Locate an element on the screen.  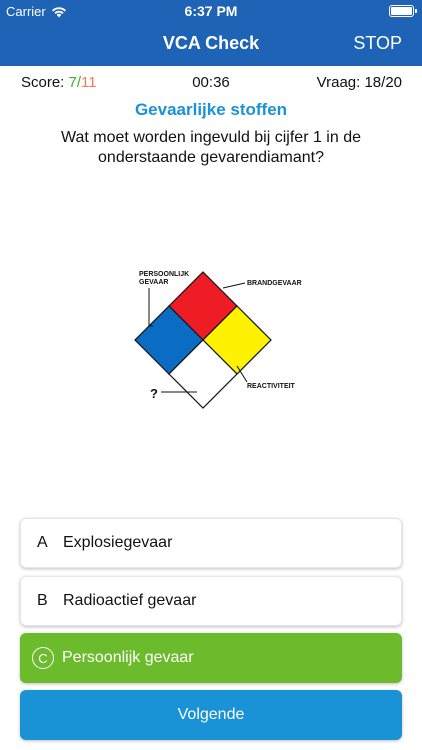
label-persoonlijk-gevaar-line1: PERSOONLIJK is located at coordinates (164, 274).